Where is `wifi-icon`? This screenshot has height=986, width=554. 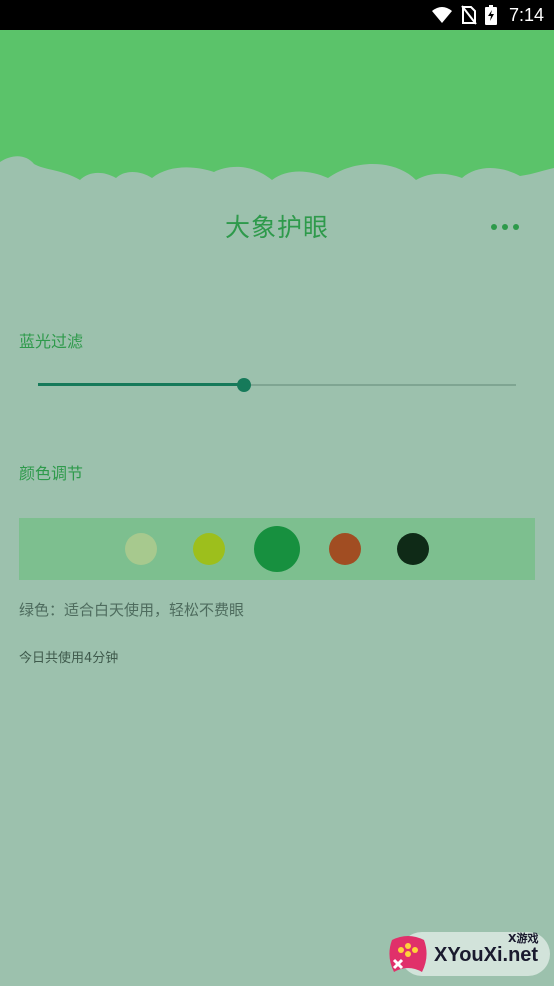
wifi-icon is located at coordinates (442, 15).